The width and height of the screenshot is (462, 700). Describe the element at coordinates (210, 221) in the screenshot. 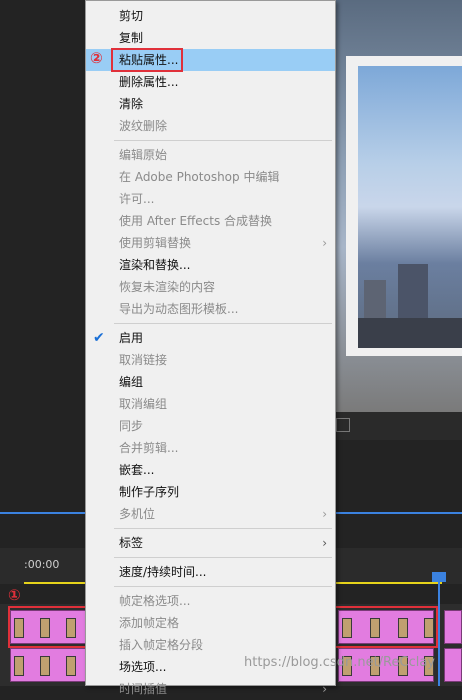

I see `menu-item-replace-with-ae: 使用 After Effects 合成替换` at that location.